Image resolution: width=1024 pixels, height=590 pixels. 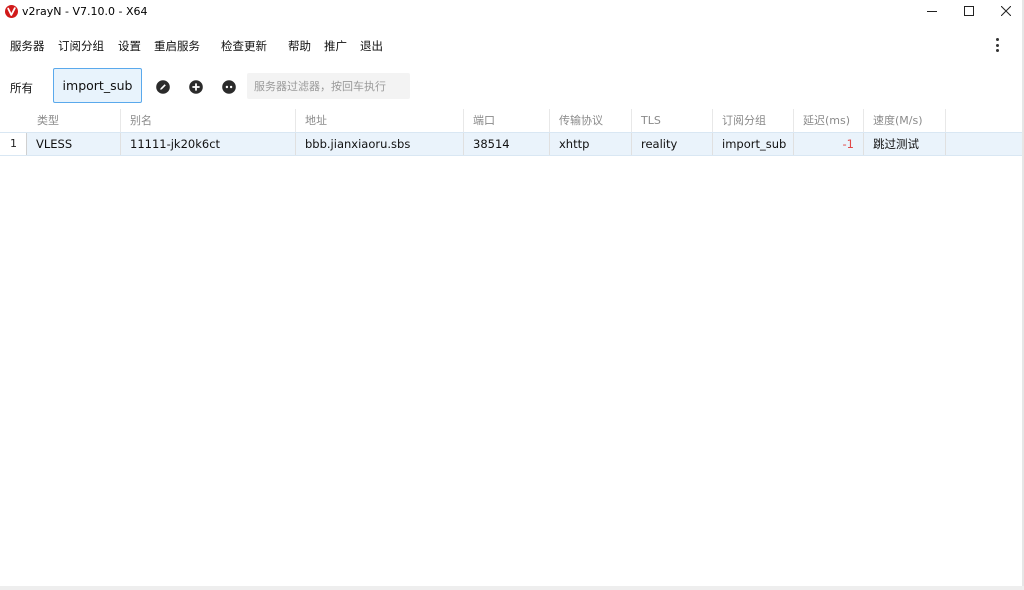 I want to click on column-header-speed: 速度(M/s), so click(x=905, y=120).